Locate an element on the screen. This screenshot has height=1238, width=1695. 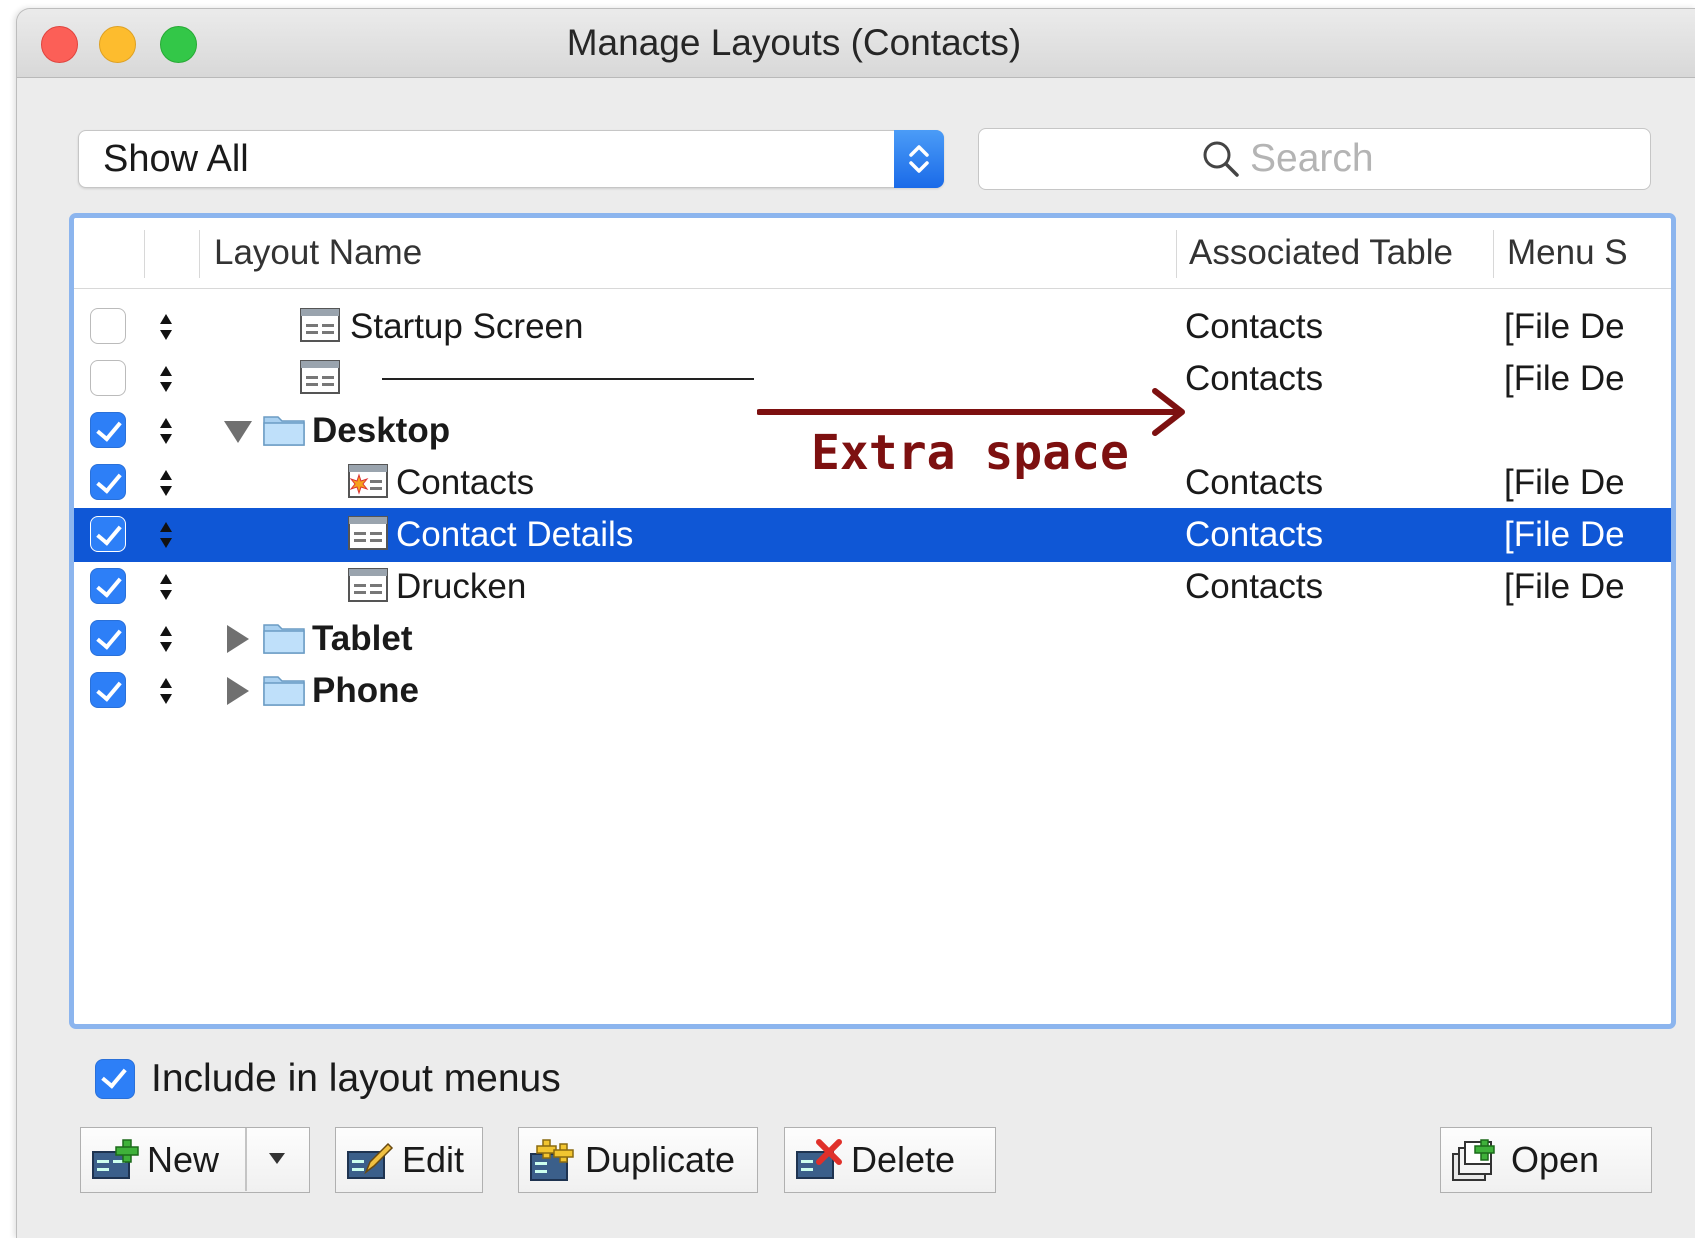
show-filter-popup: Show All is located at coordinates (511, 159).